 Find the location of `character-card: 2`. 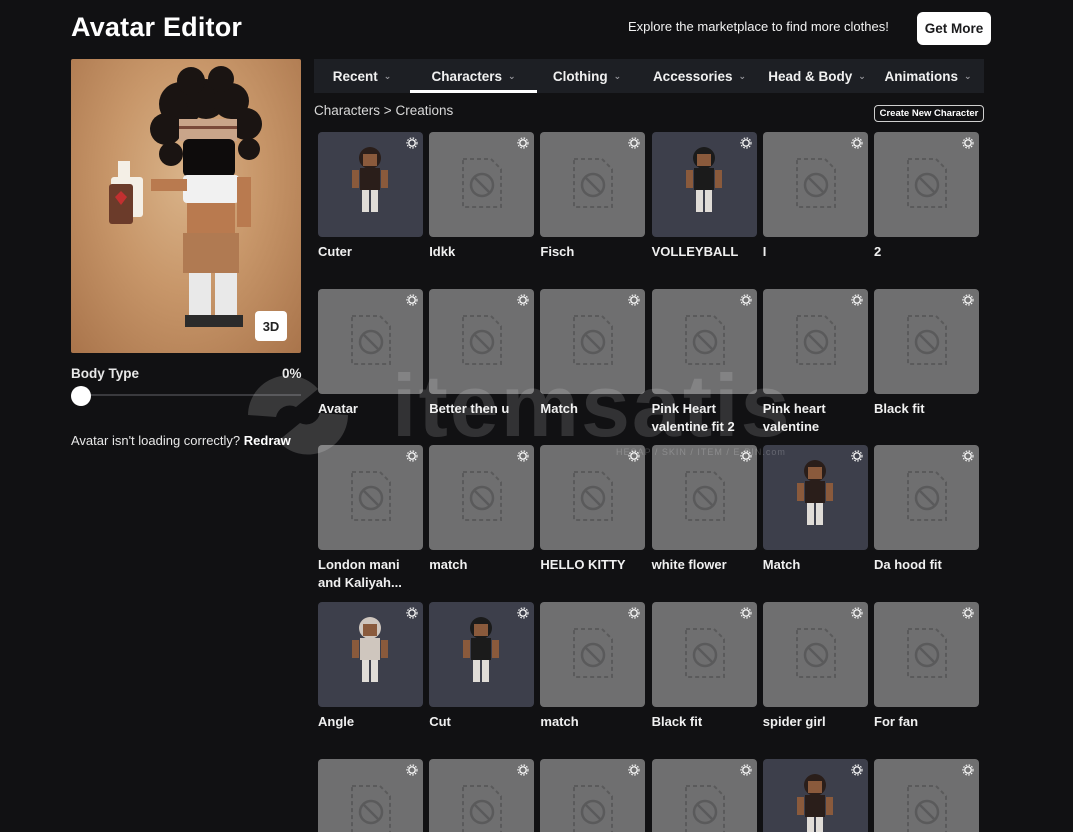

character-card: 2 is located at coordinates (926, 196).